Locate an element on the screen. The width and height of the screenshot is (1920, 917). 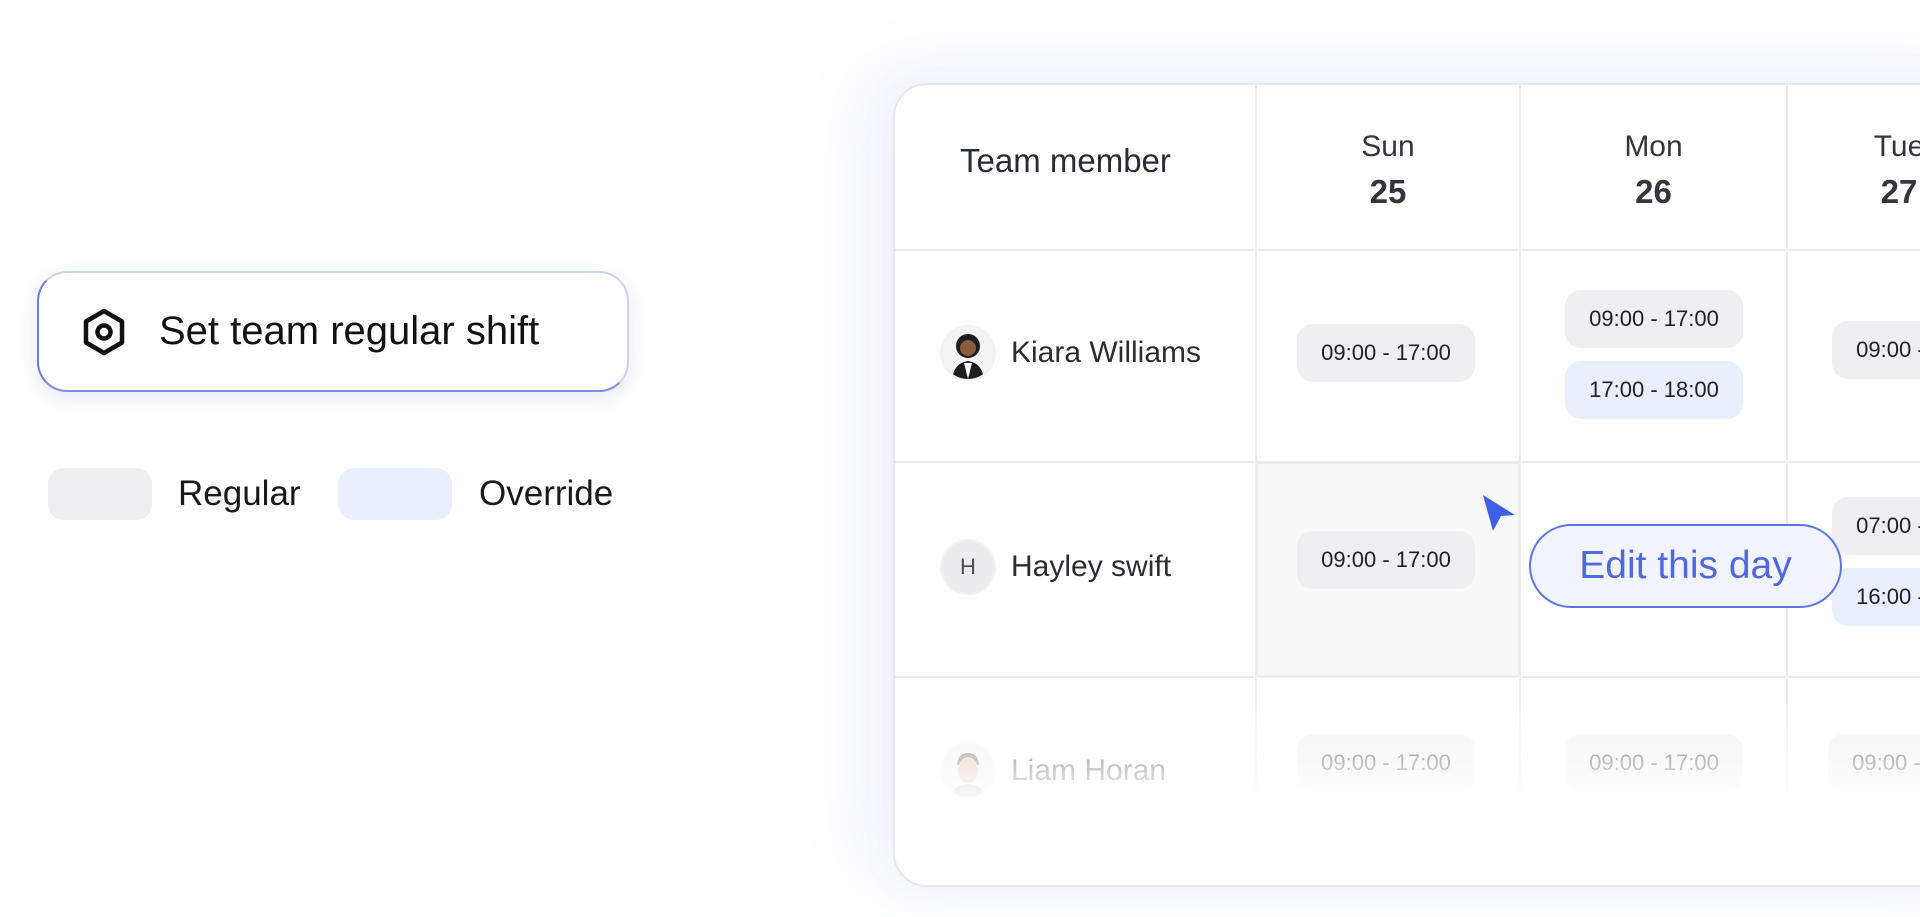
team-member-row-label: H Hayley swift is located at coordinates (1055, 567).